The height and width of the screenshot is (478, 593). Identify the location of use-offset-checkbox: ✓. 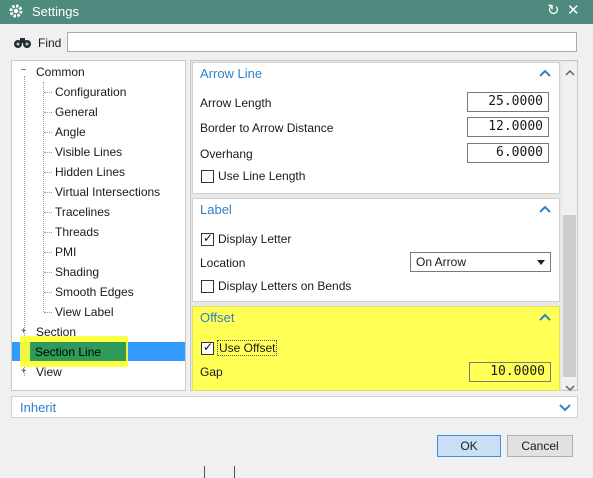
(207, 348).